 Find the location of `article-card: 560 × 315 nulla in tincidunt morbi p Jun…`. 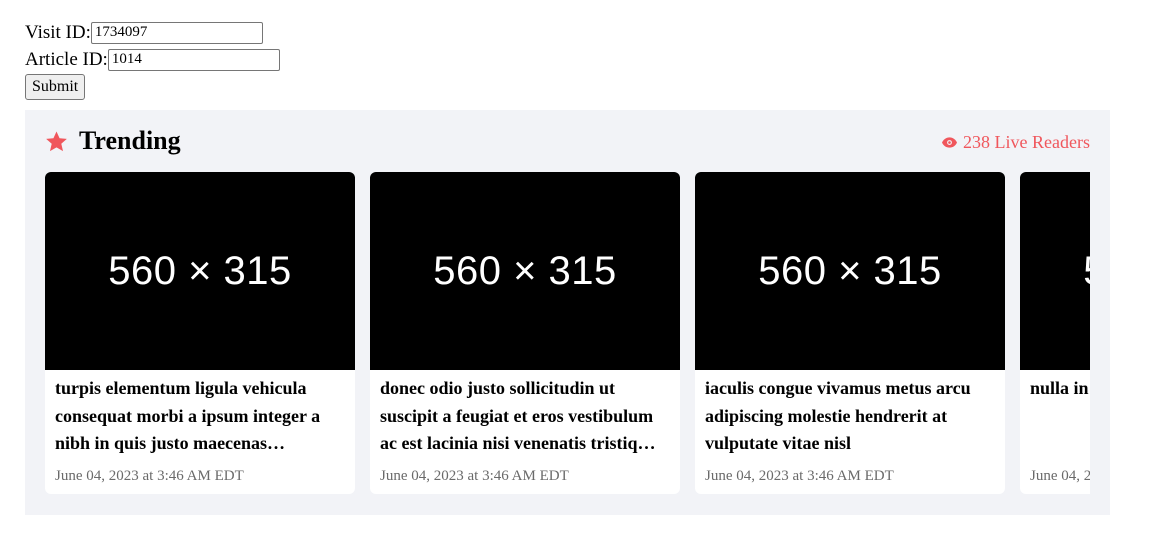

article-card: 560 × 315 nulla in tincidunt morbi p Jun… is located at coordinates (1055, 333).